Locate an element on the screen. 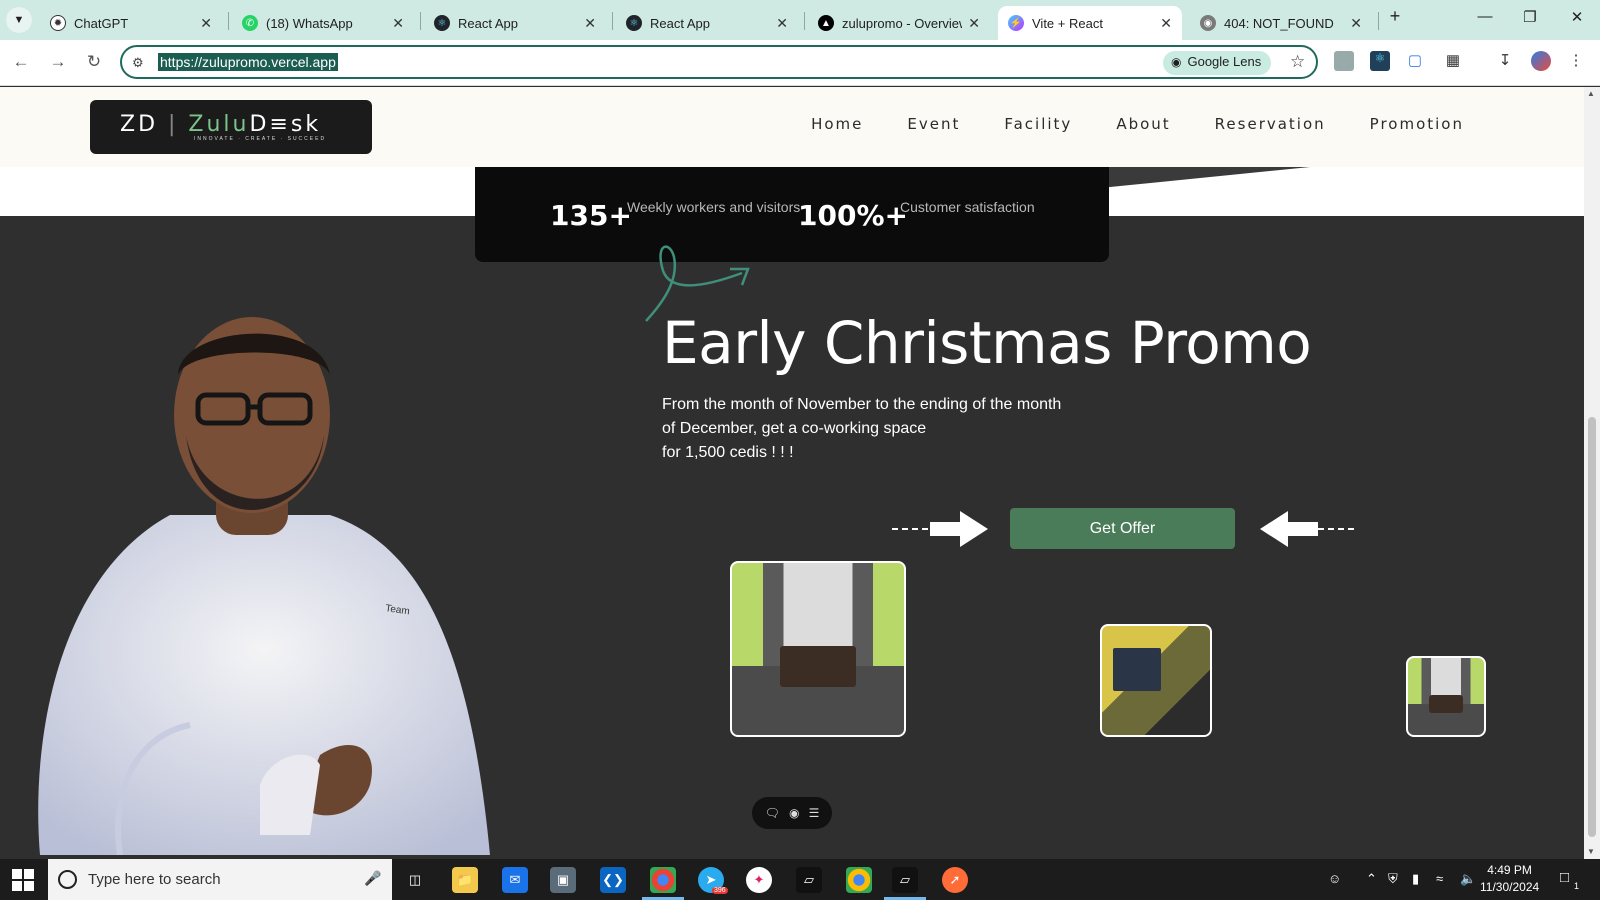  back-icon: ← is located at coordinates (21, 62).